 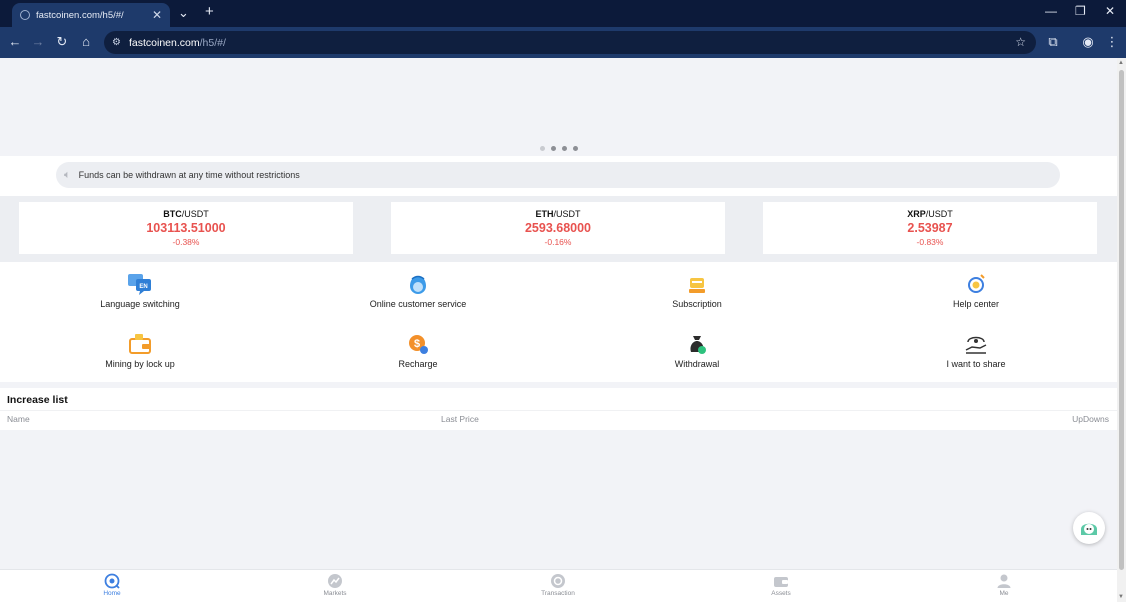 What do you see at coordinates (112, 581) in the screenshot?
I see `home-icon` at bounding box center [112, 581].